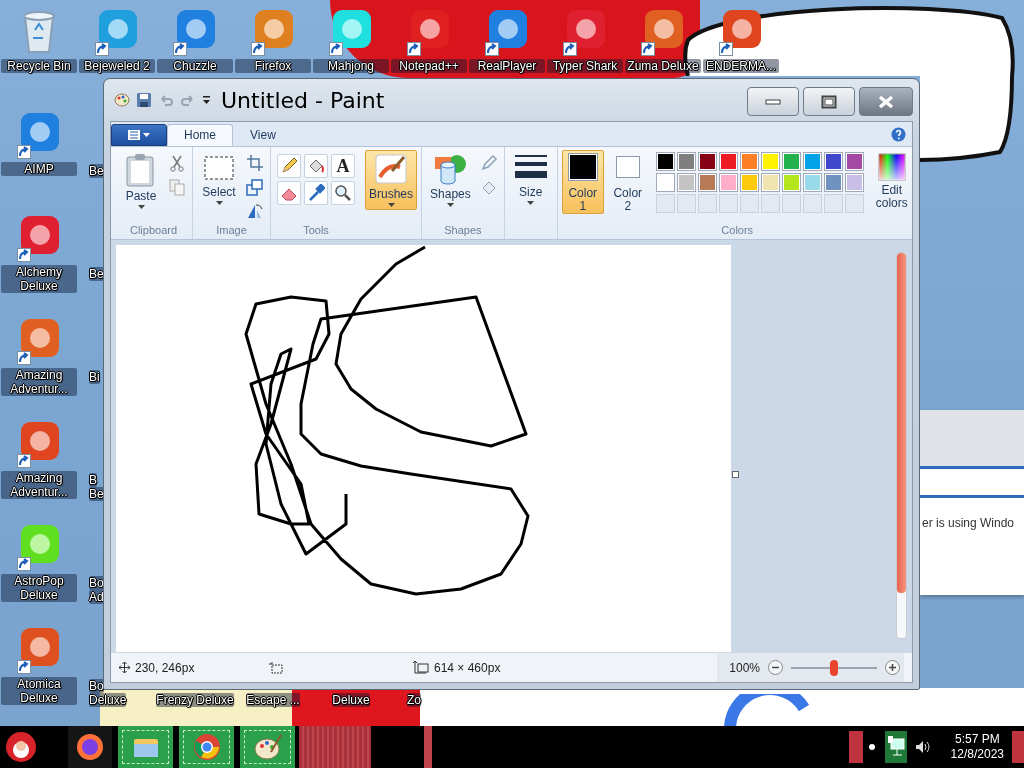 The width and height of the screenshot is (1024, 768). What do you see at coordinates (263, 135) in the screenshot?
I see `ribbon-tab: View` at bounding box center [263, 135].